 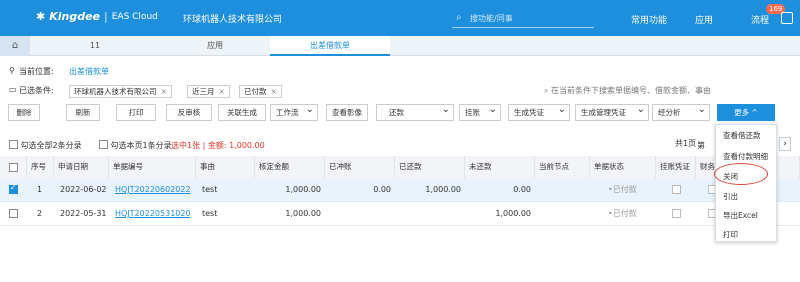 I want to click on location-label: 当前位置:, so click(x=36, y=71).